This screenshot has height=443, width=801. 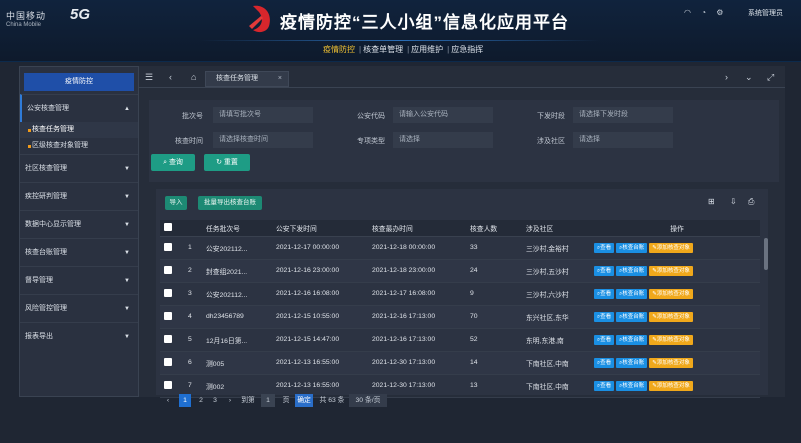 What do you see at coordinates (494, 340) in the screenshot?
I see `count-cell: 52` at bounding box center [494, 340].